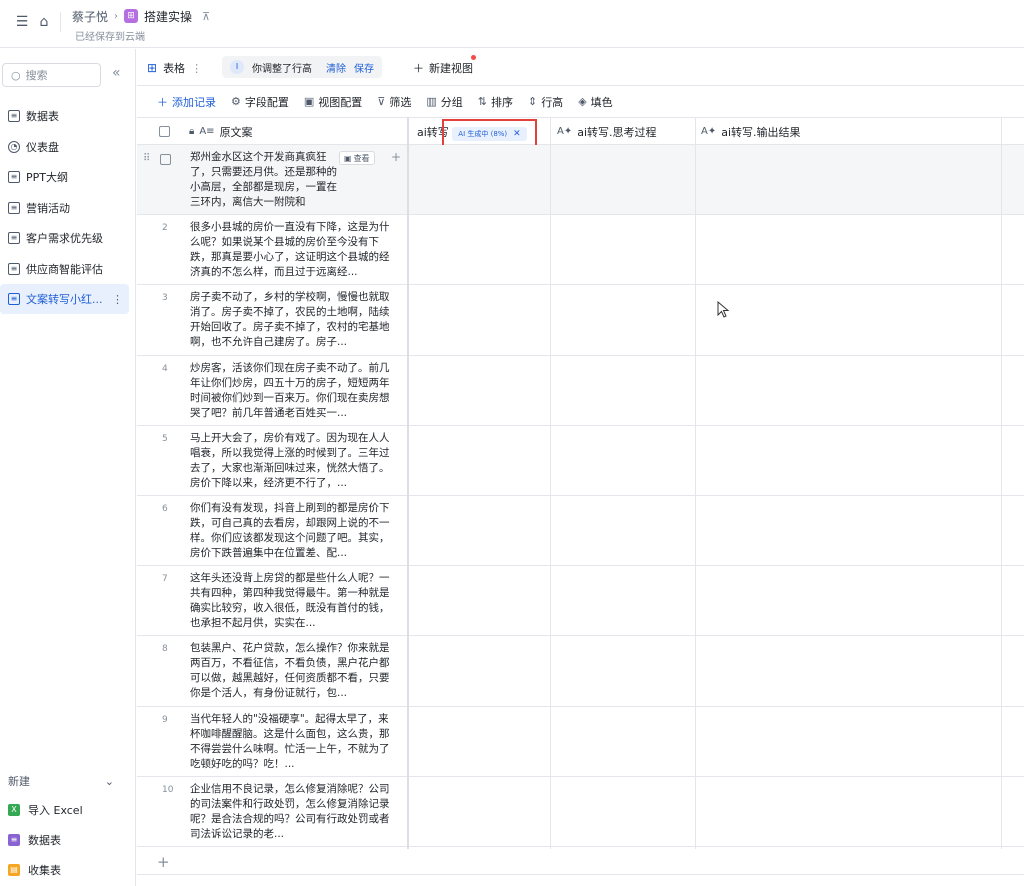 This screenshot has height=886, width=1024. What do you see at coordinates (364, 67) in the screenshot?
I see `save-button: 保存` at bounding box center [364, 67].